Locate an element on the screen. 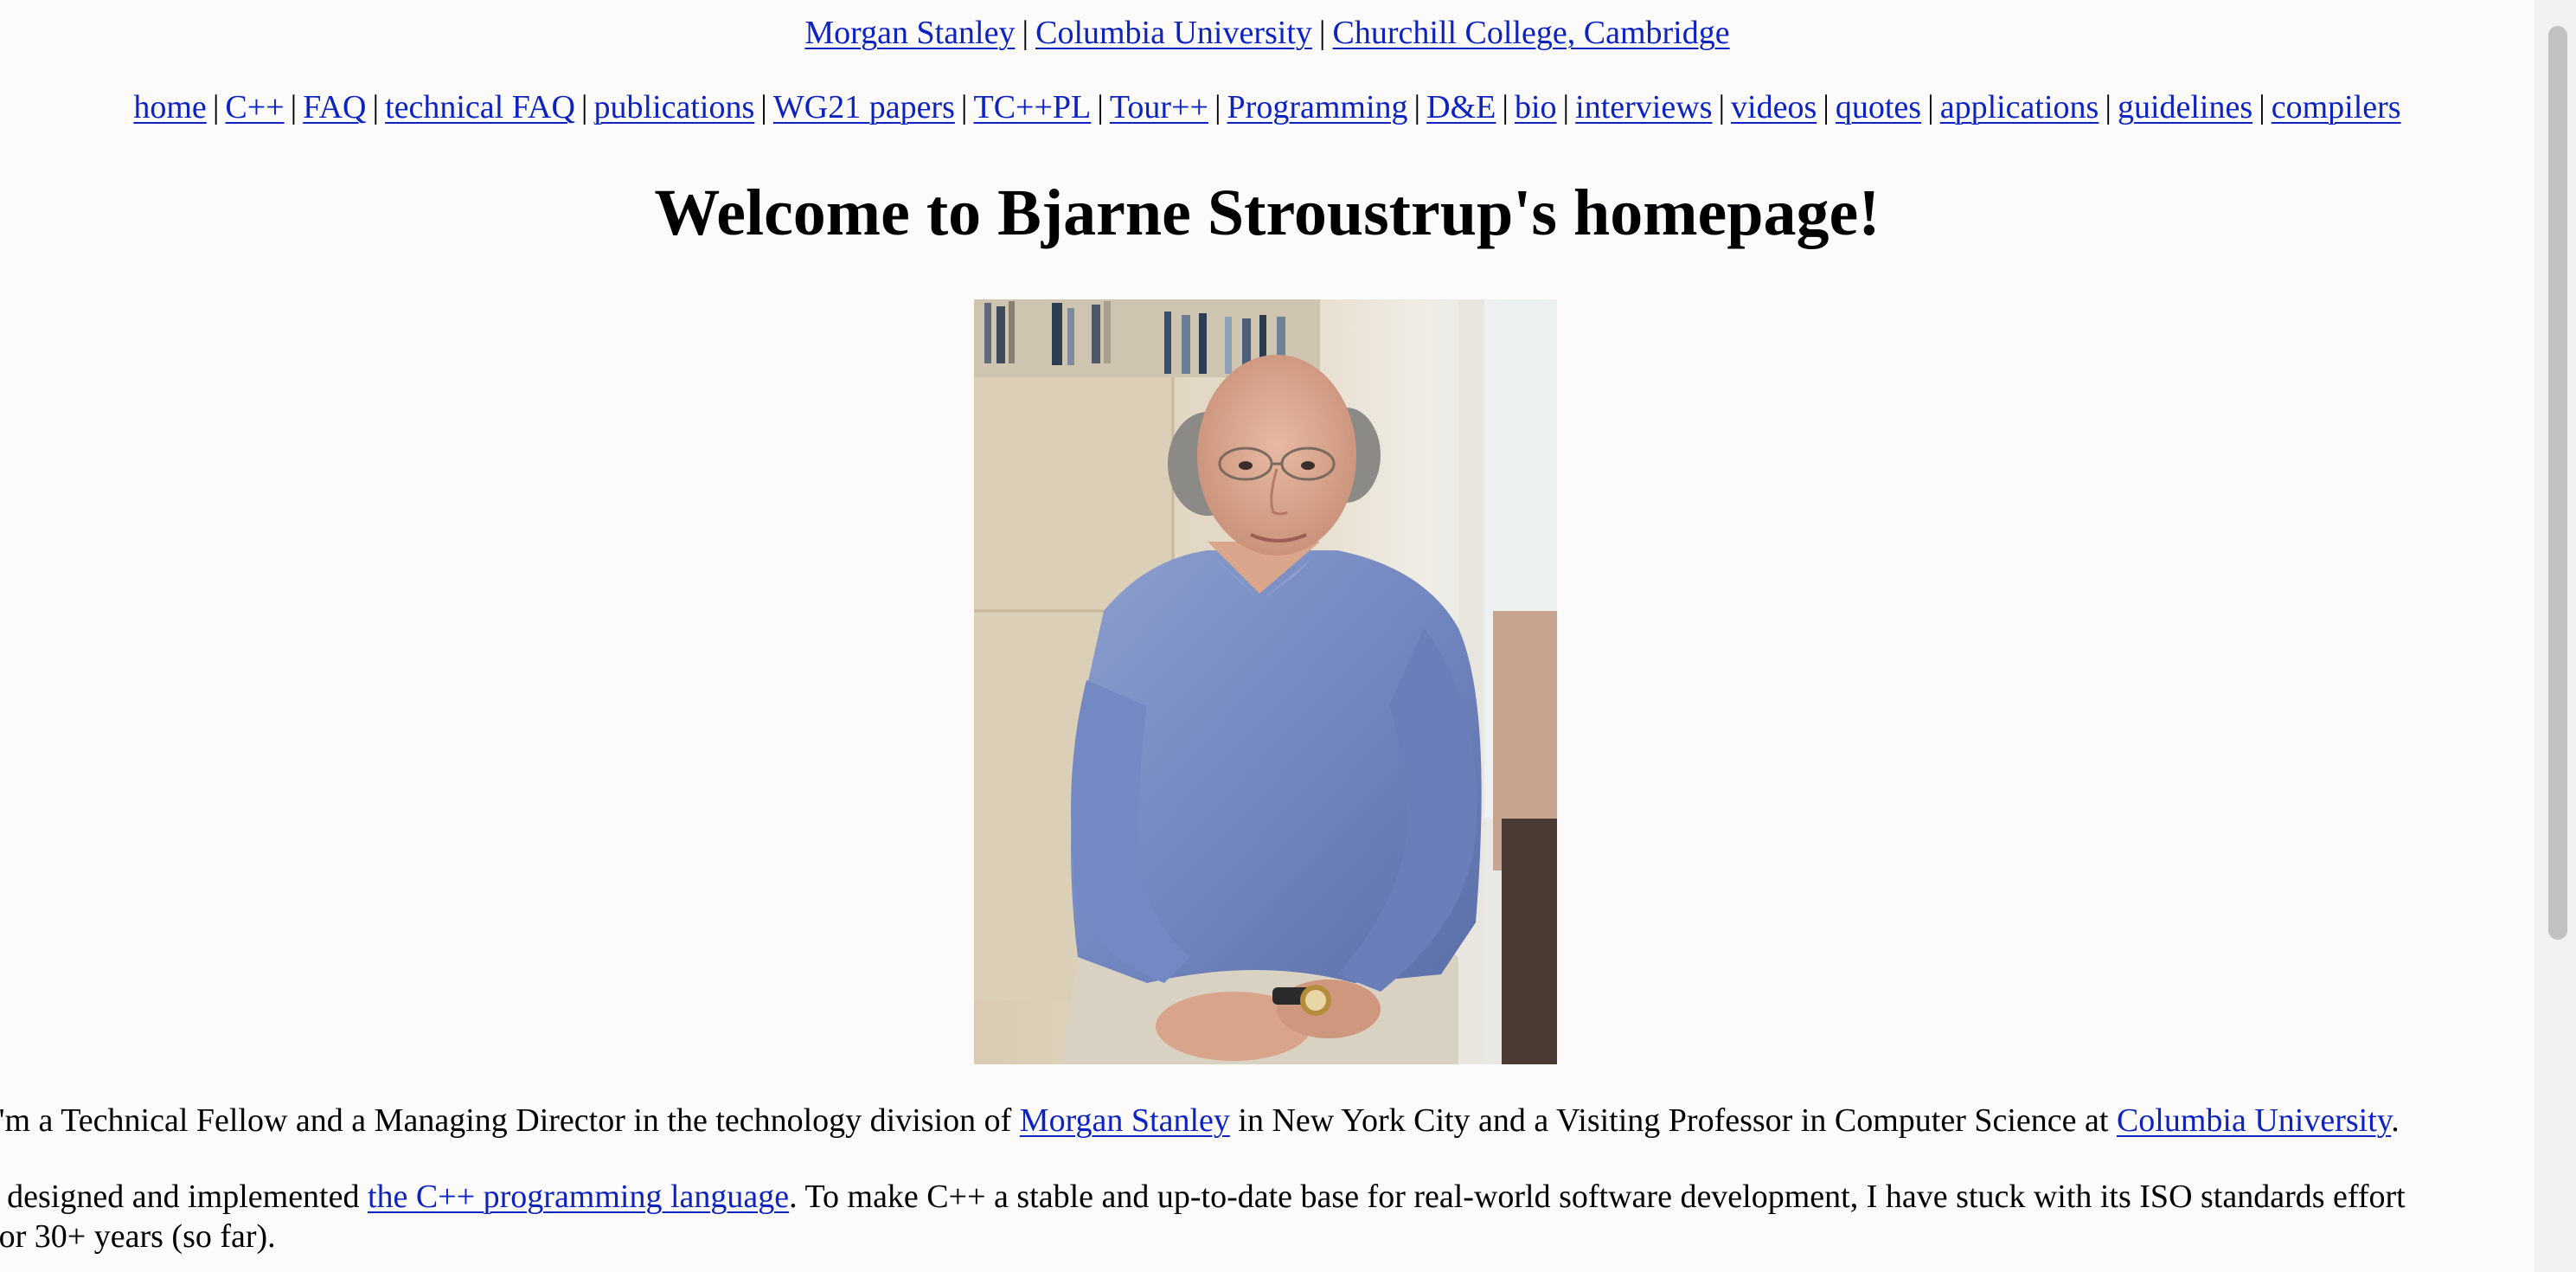 This screenshot has height=1272, width=2576. nav-cpp: C++ is located at coordinates (255, 107).